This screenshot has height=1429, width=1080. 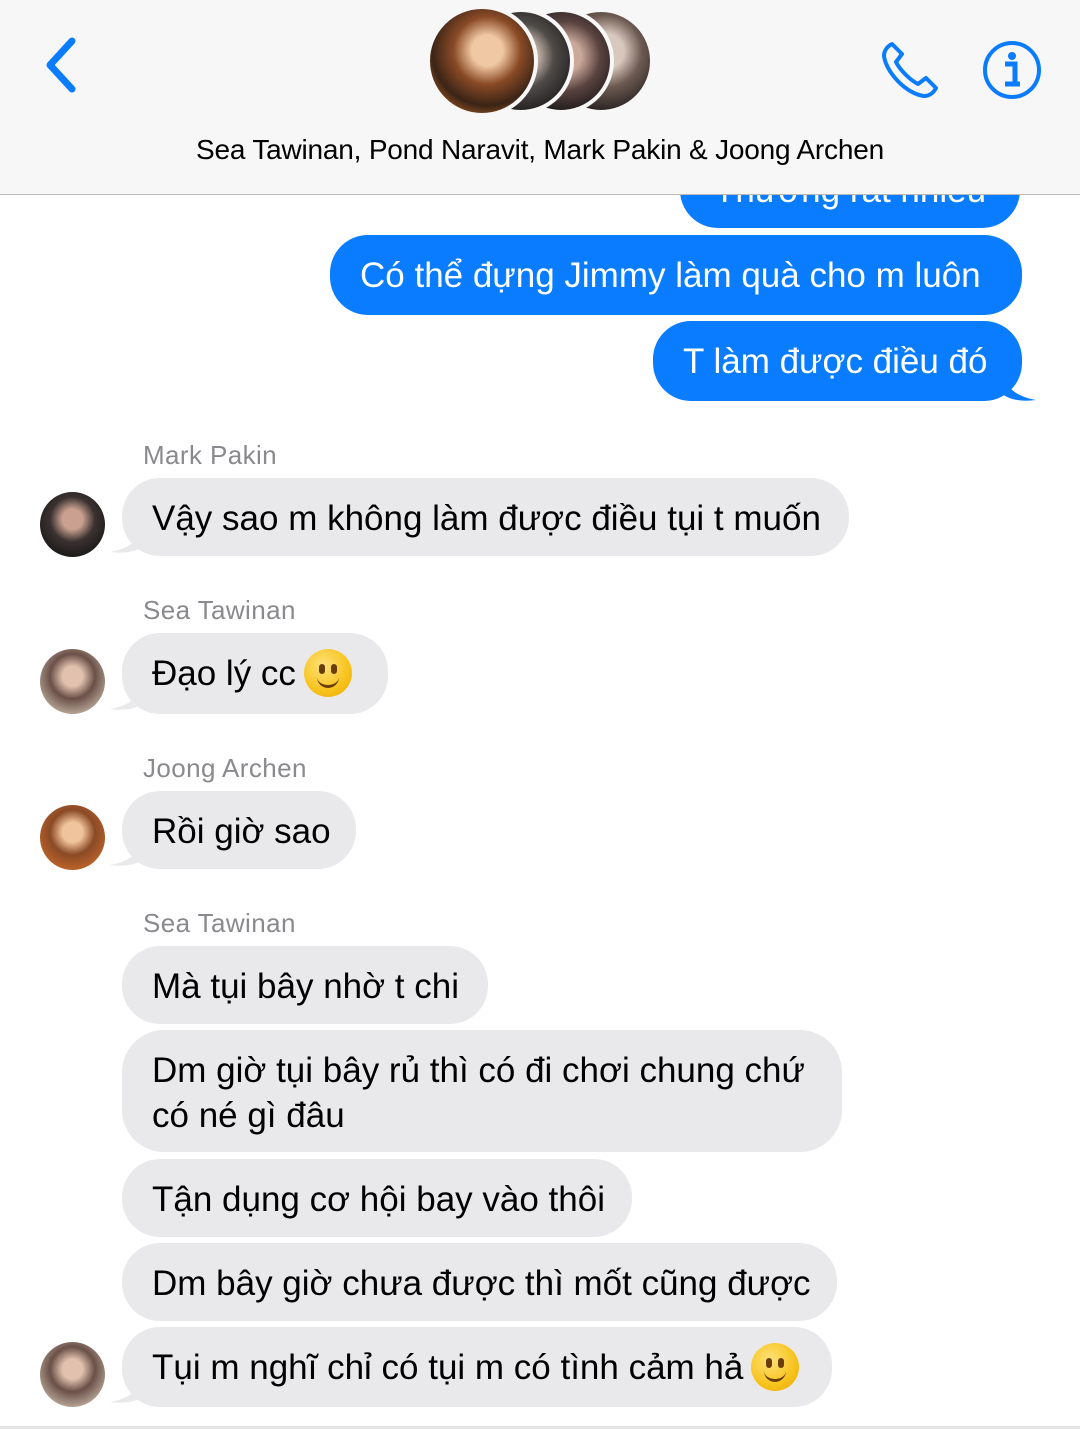 I want to click on call-button, so click(x=910, y=70).